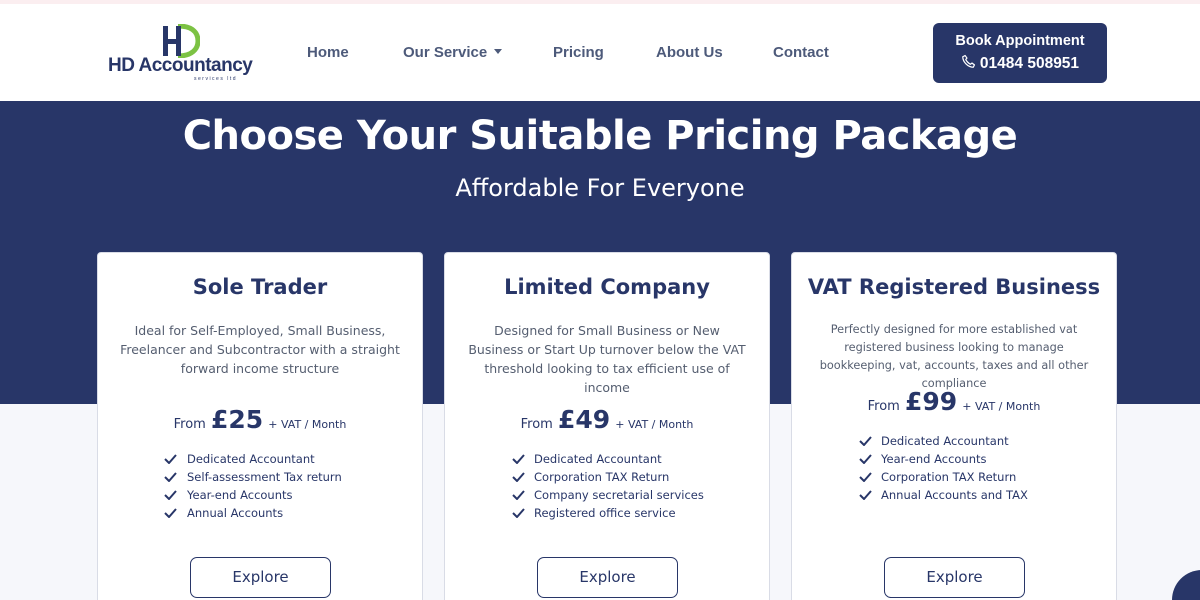 The height and width of the screenshot is (600, 1200). I want to click on nav-our-service: Our Service, so click(453, 52).